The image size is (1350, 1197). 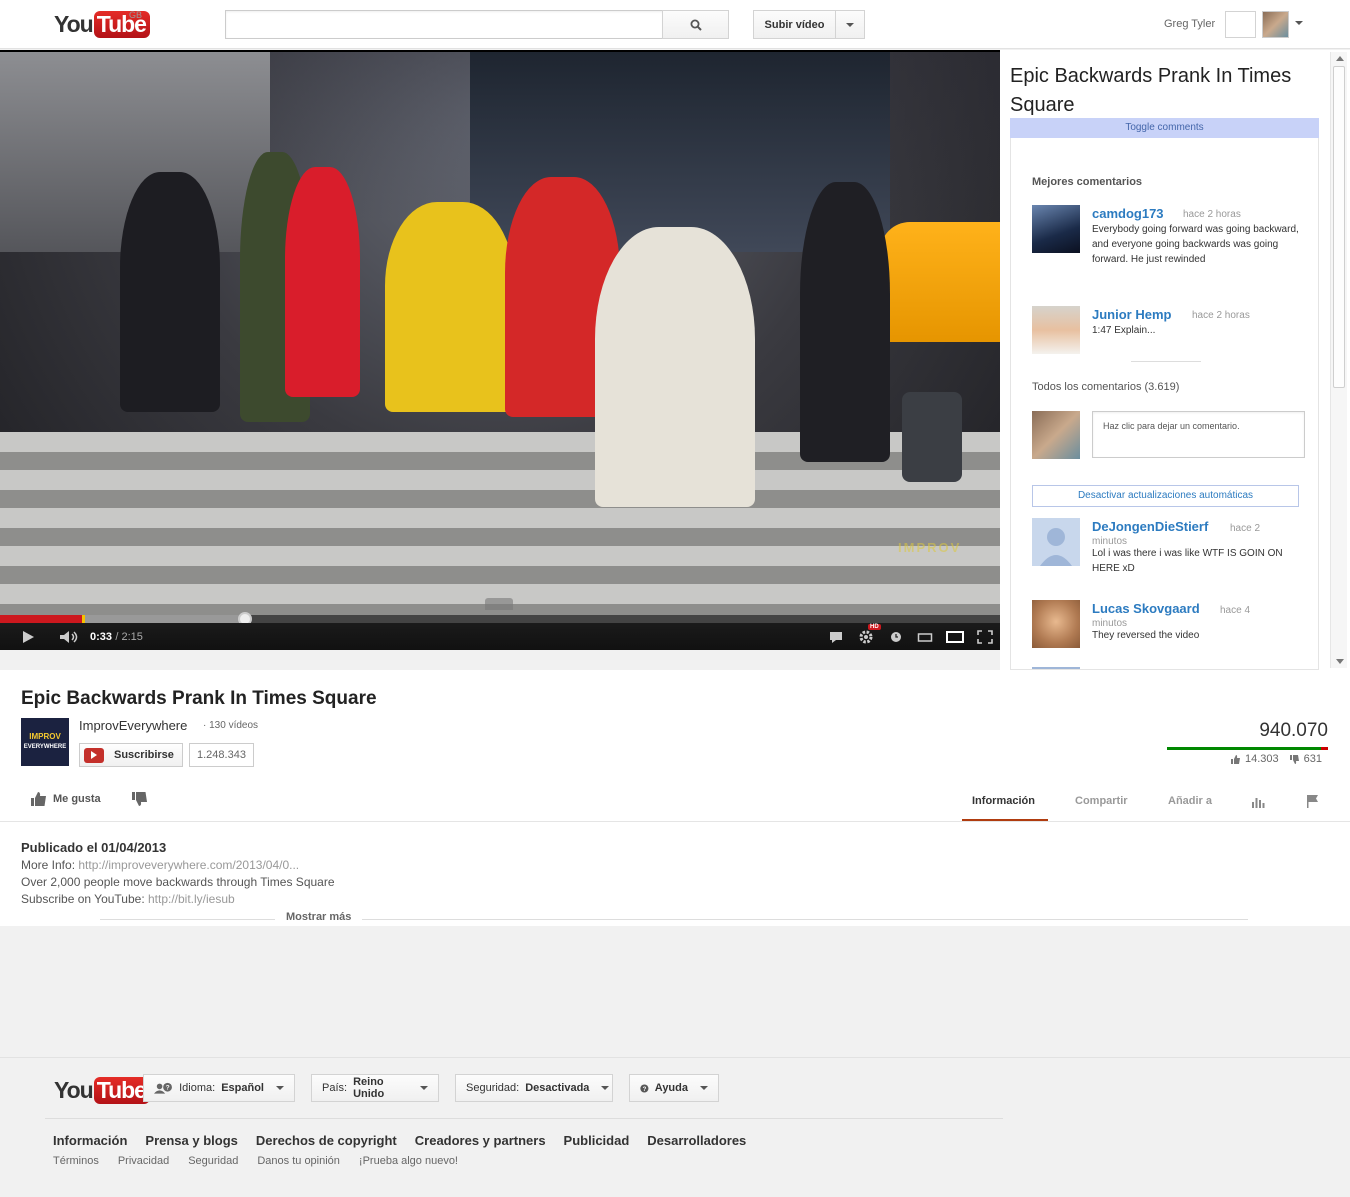 I want to click on youtube-play-icon, so click(x=94, y=755).